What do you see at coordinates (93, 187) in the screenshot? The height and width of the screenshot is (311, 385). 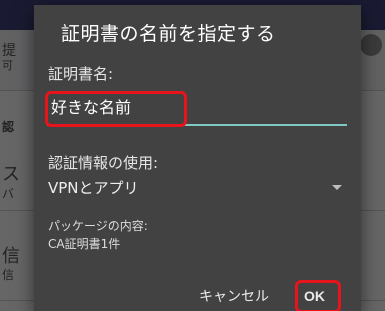 I see `credential-usage-value: VPNとアプリ` at bounding box center [93, 187].